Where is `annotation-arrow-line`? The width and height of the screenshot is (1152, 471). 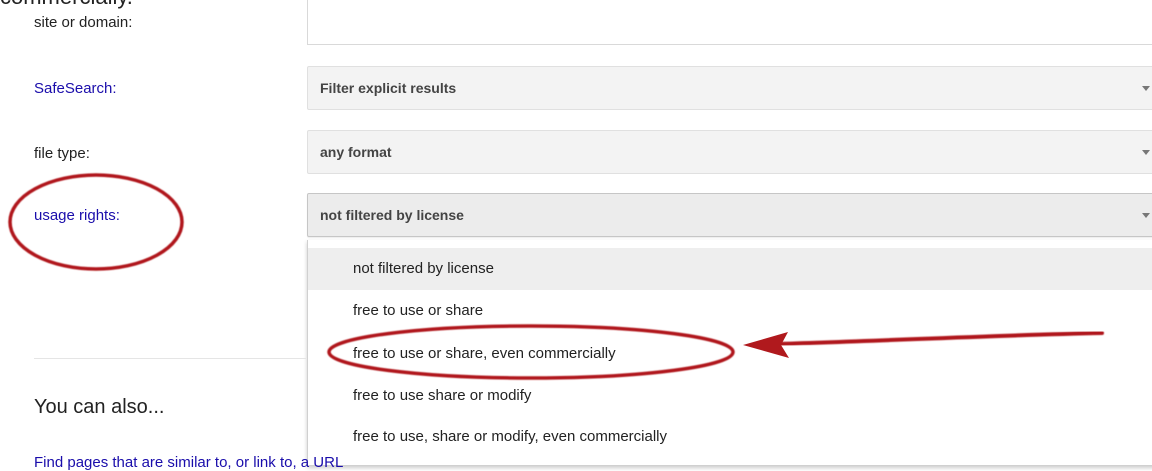
annotation-arrow-line is located at coordinates (938, 338).